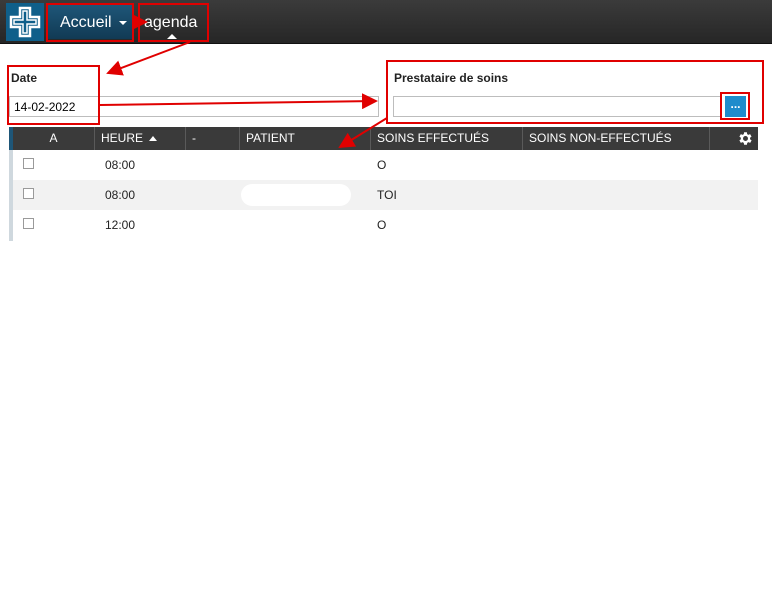 The width and height of the screenshot is (772, 615). I want to click on nav-accueil-label: Accueil, so click(86, 22).